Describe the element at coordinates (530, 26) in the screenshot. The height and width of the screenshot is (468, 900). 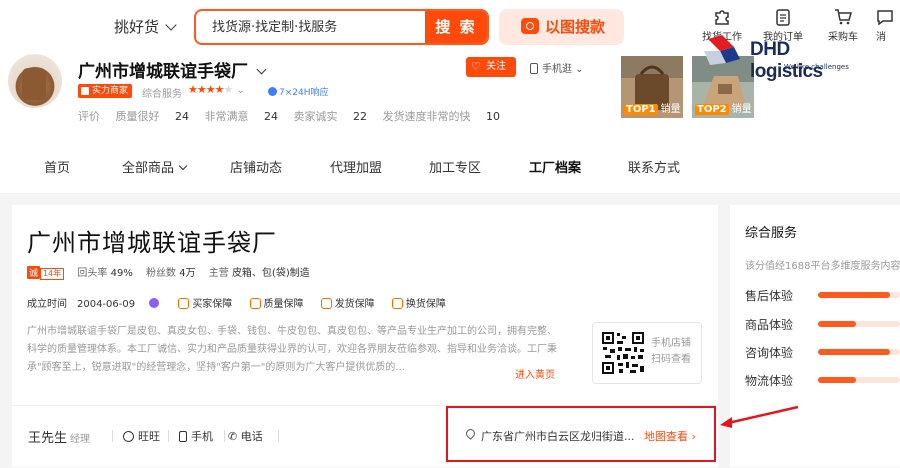
I see `camera-icon` at that location.